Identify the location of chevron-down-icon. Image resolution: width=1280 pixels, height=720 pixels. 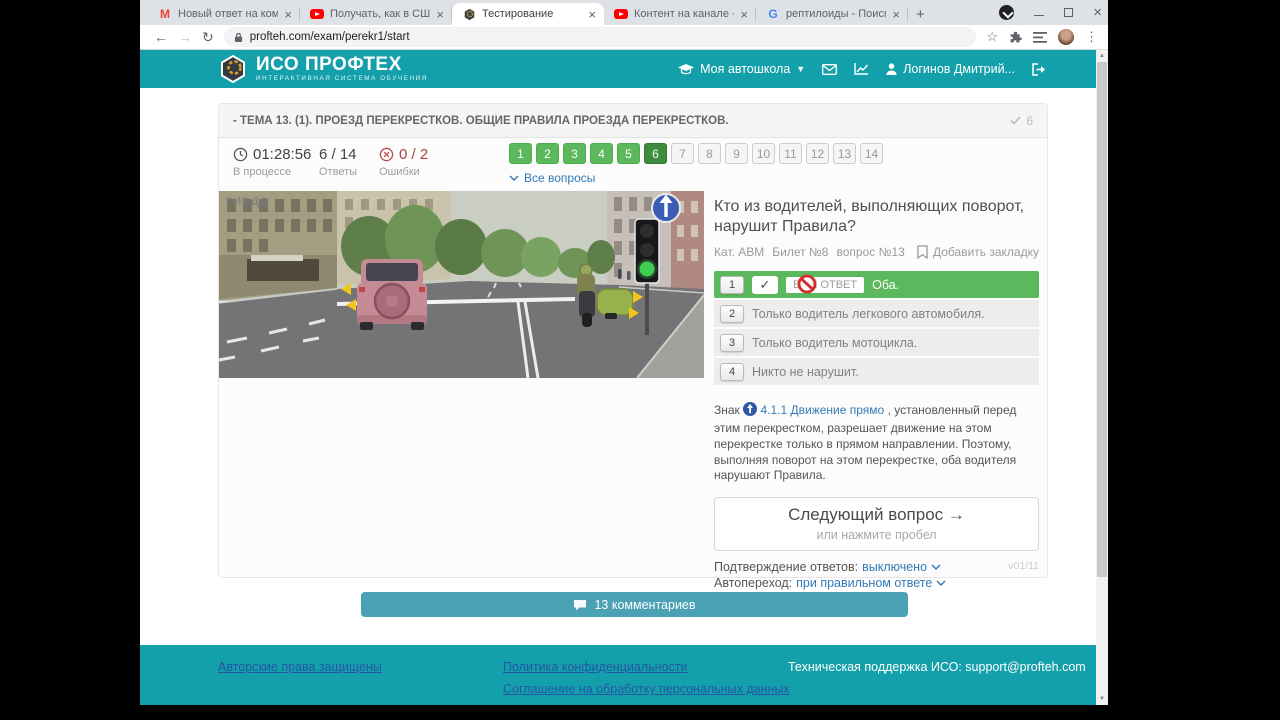
(936, 567).